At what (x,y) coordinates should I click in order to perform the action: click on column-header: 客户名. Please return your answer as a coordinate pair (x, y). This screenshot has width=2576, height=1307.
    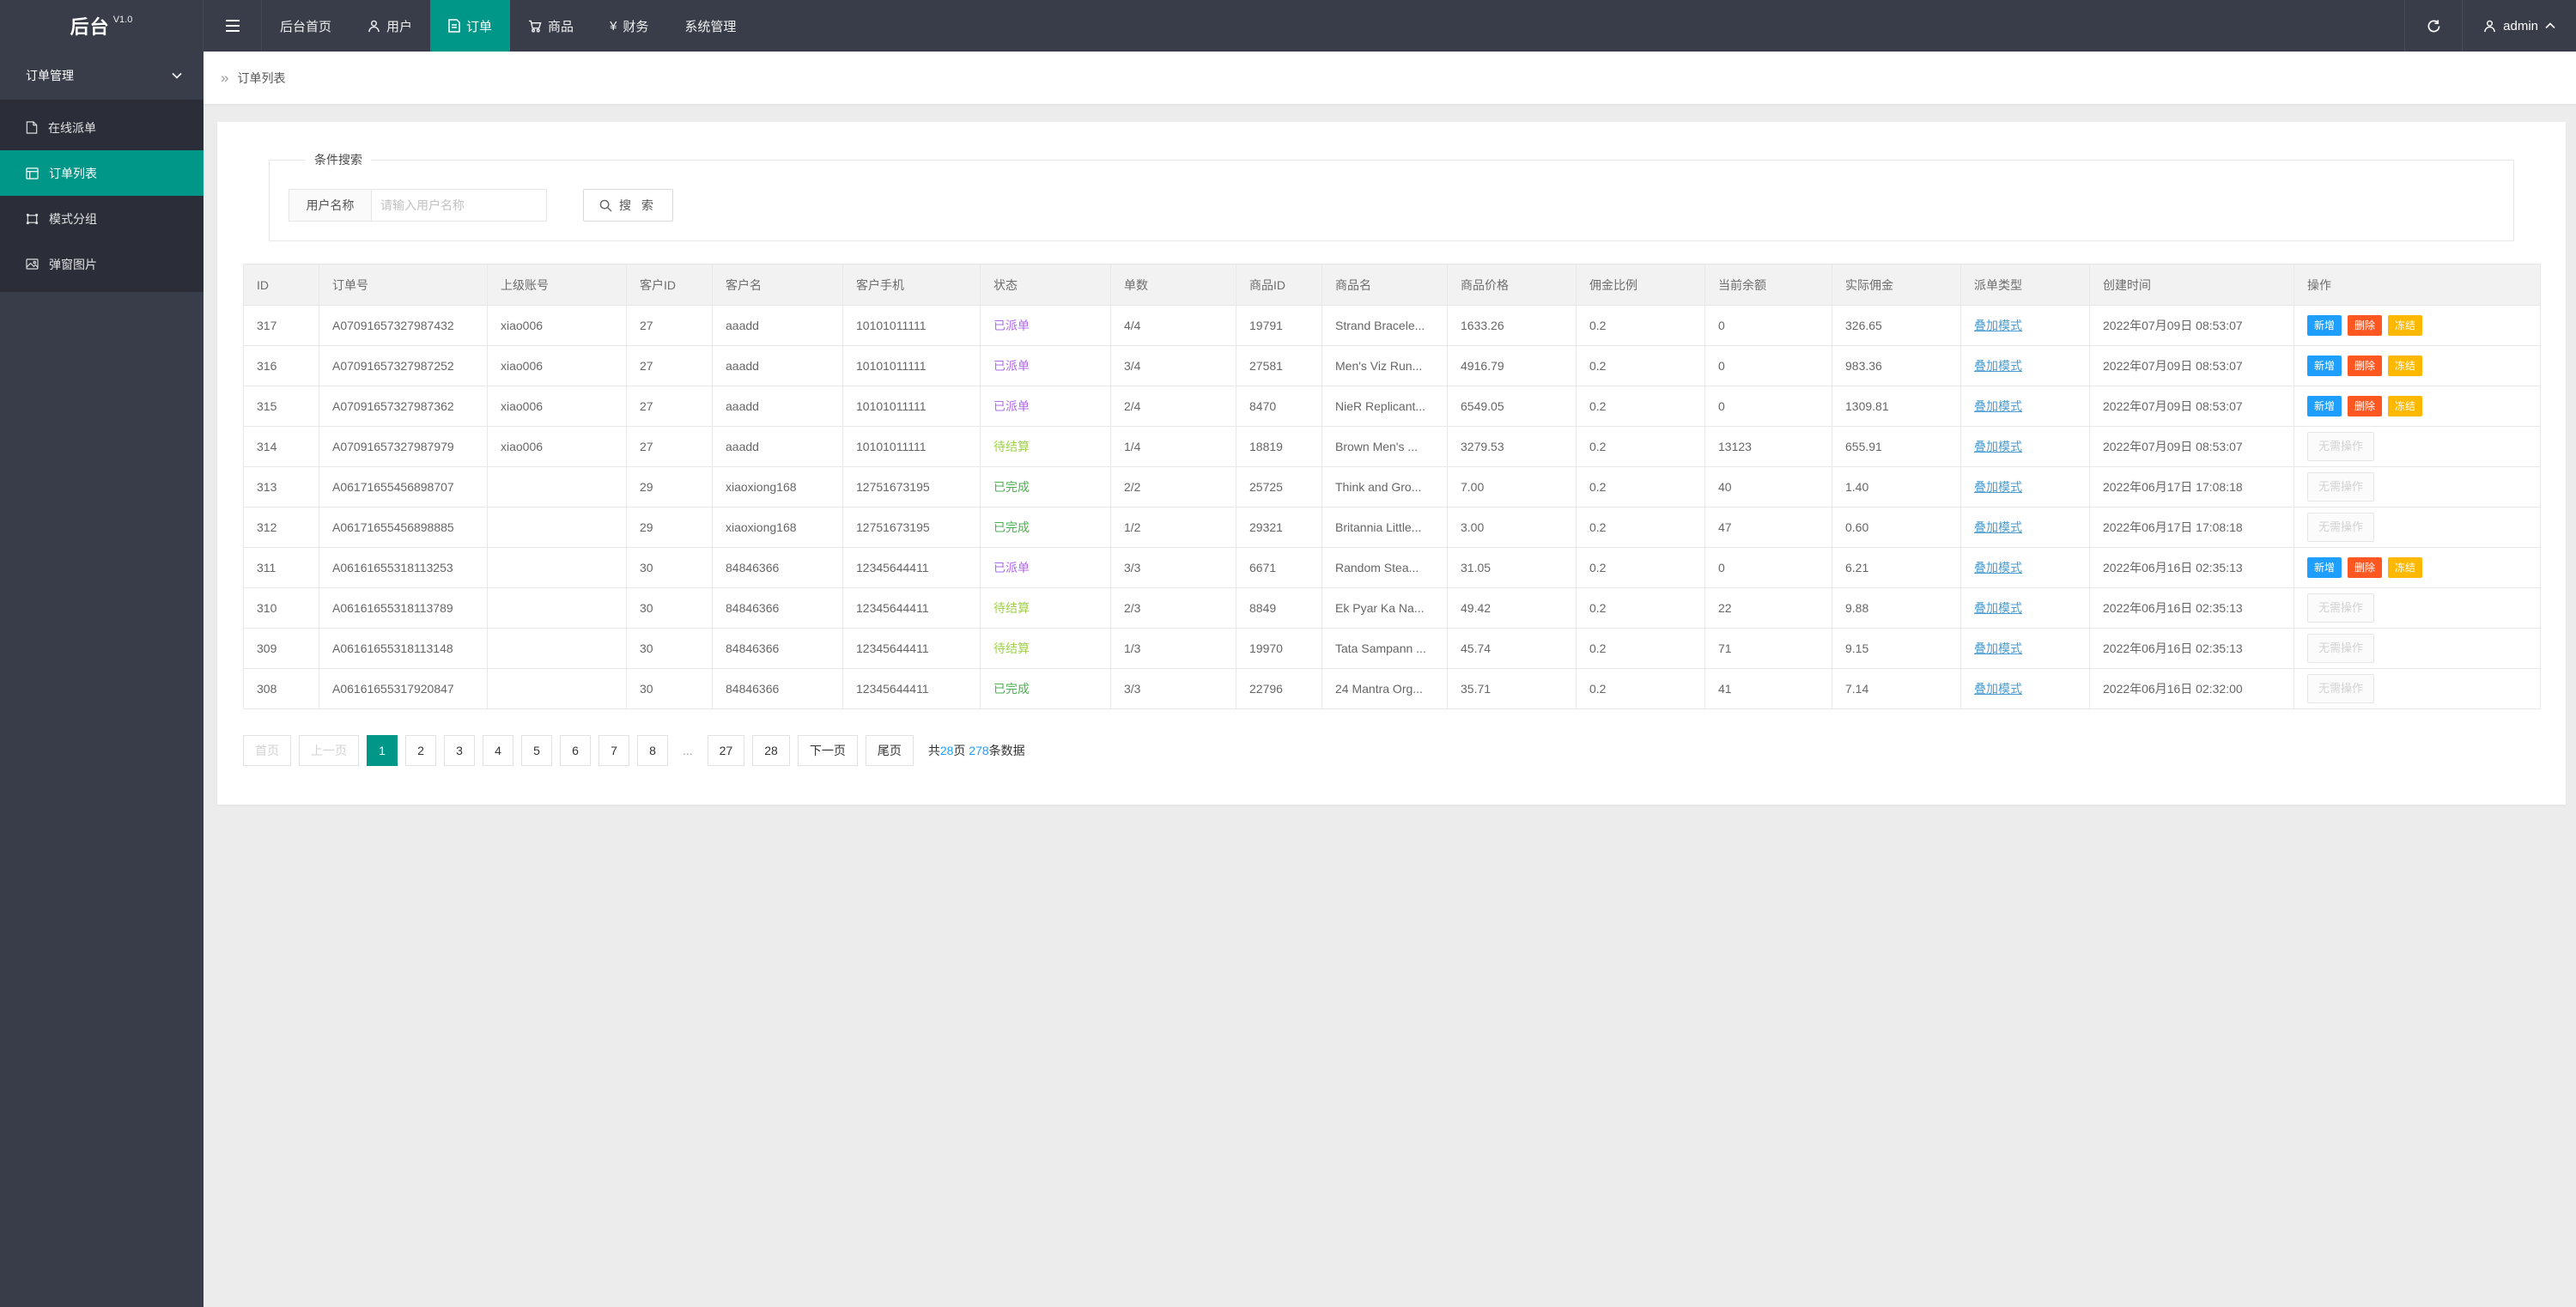
    Looking at the image, I should click on (777, 285).